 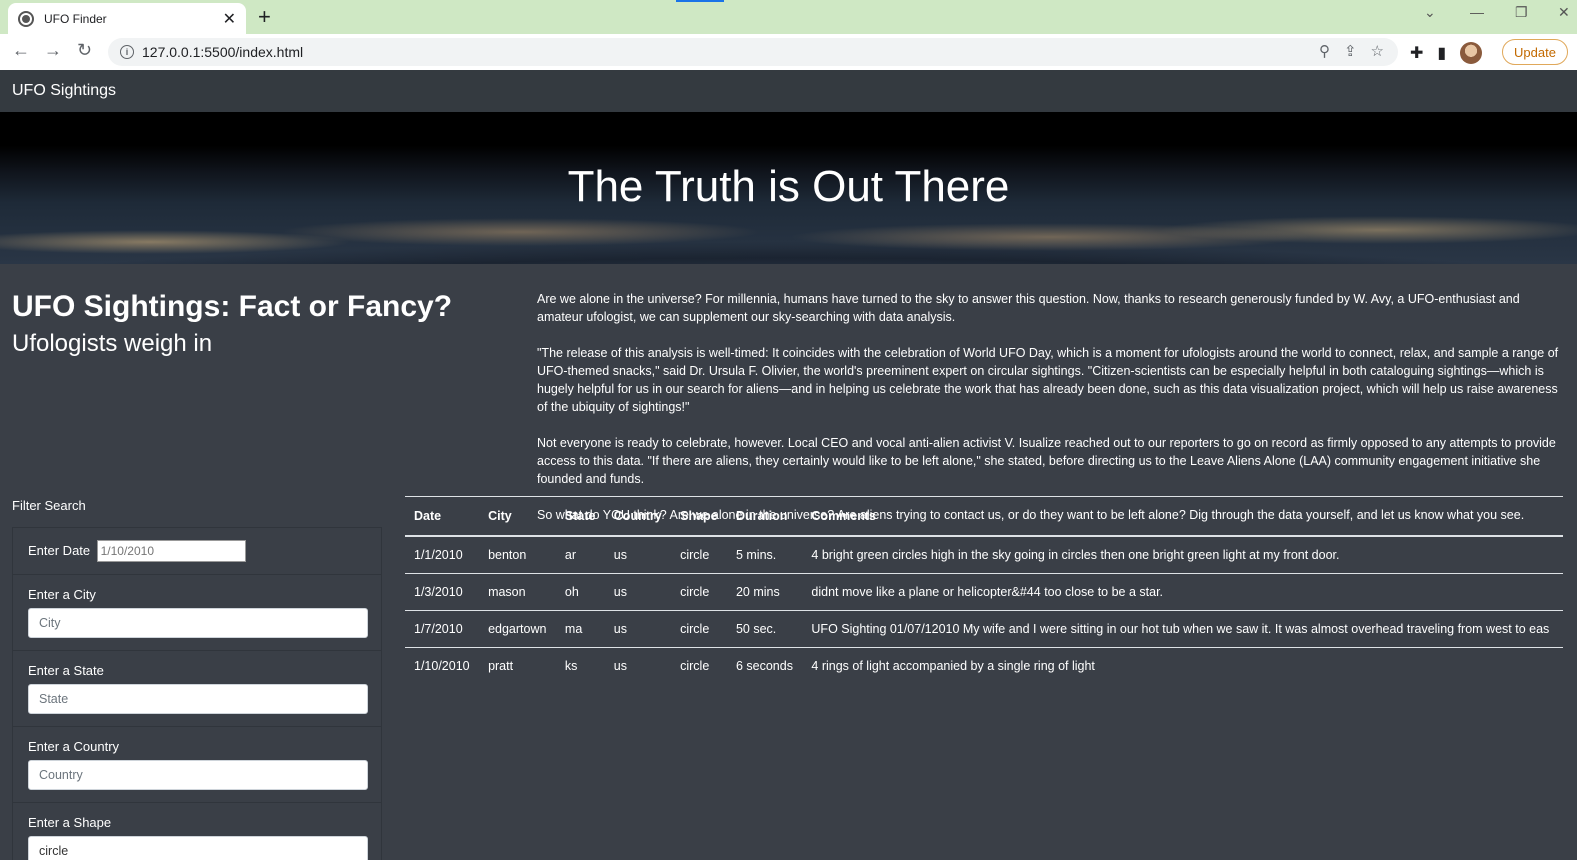 I want to click on city-label: Enter a City, so click(x=62, y=594).